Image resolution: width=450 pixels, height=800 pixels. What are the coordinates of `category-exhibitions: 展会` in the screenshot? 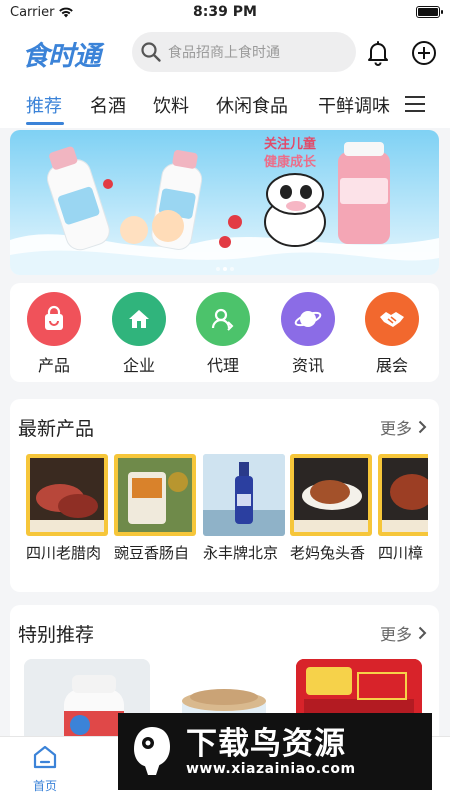 It's located at (392, 334).